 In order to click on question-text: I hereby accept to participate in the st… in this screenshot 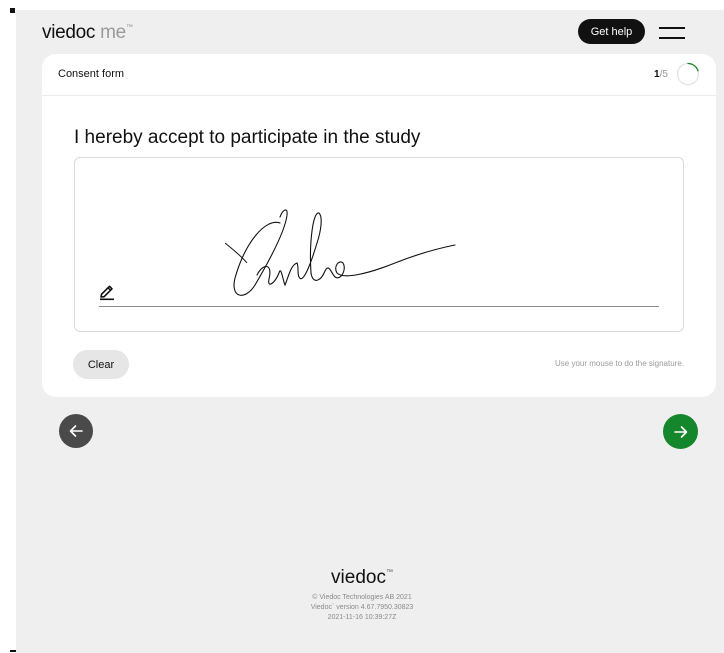, I will do `click(247, 137)`.